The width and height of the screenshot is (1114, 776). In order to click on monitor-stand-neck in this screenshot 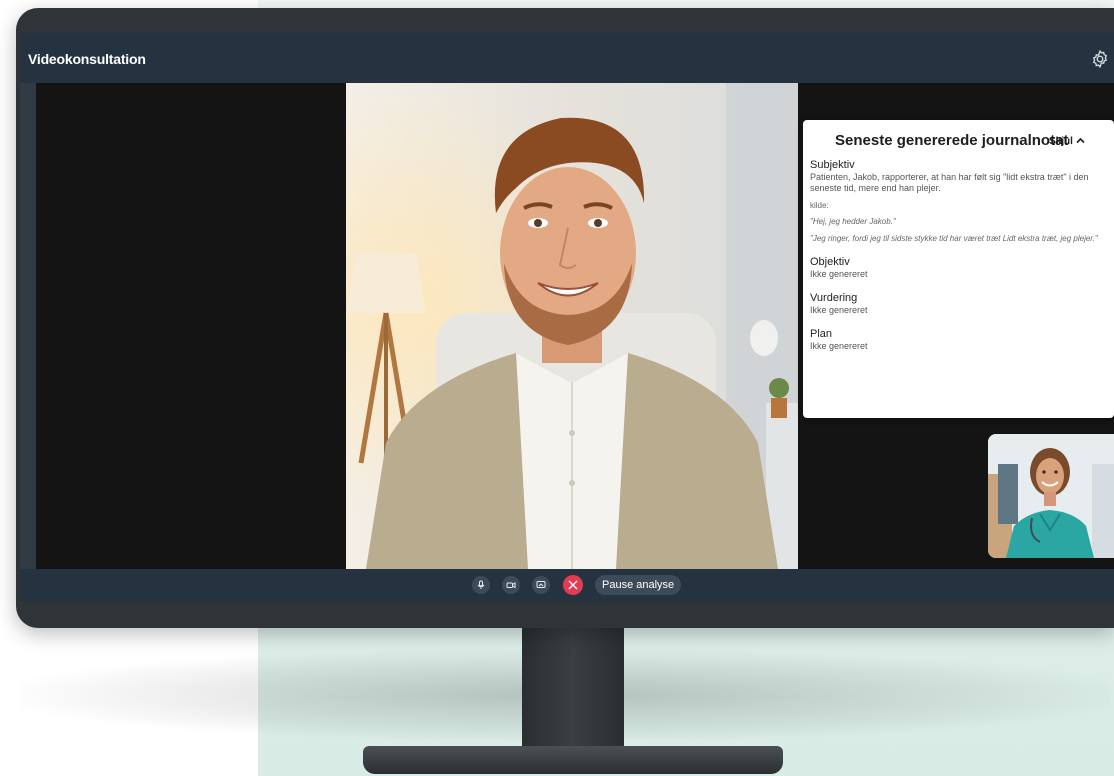, I will do `click(573, 689)`.